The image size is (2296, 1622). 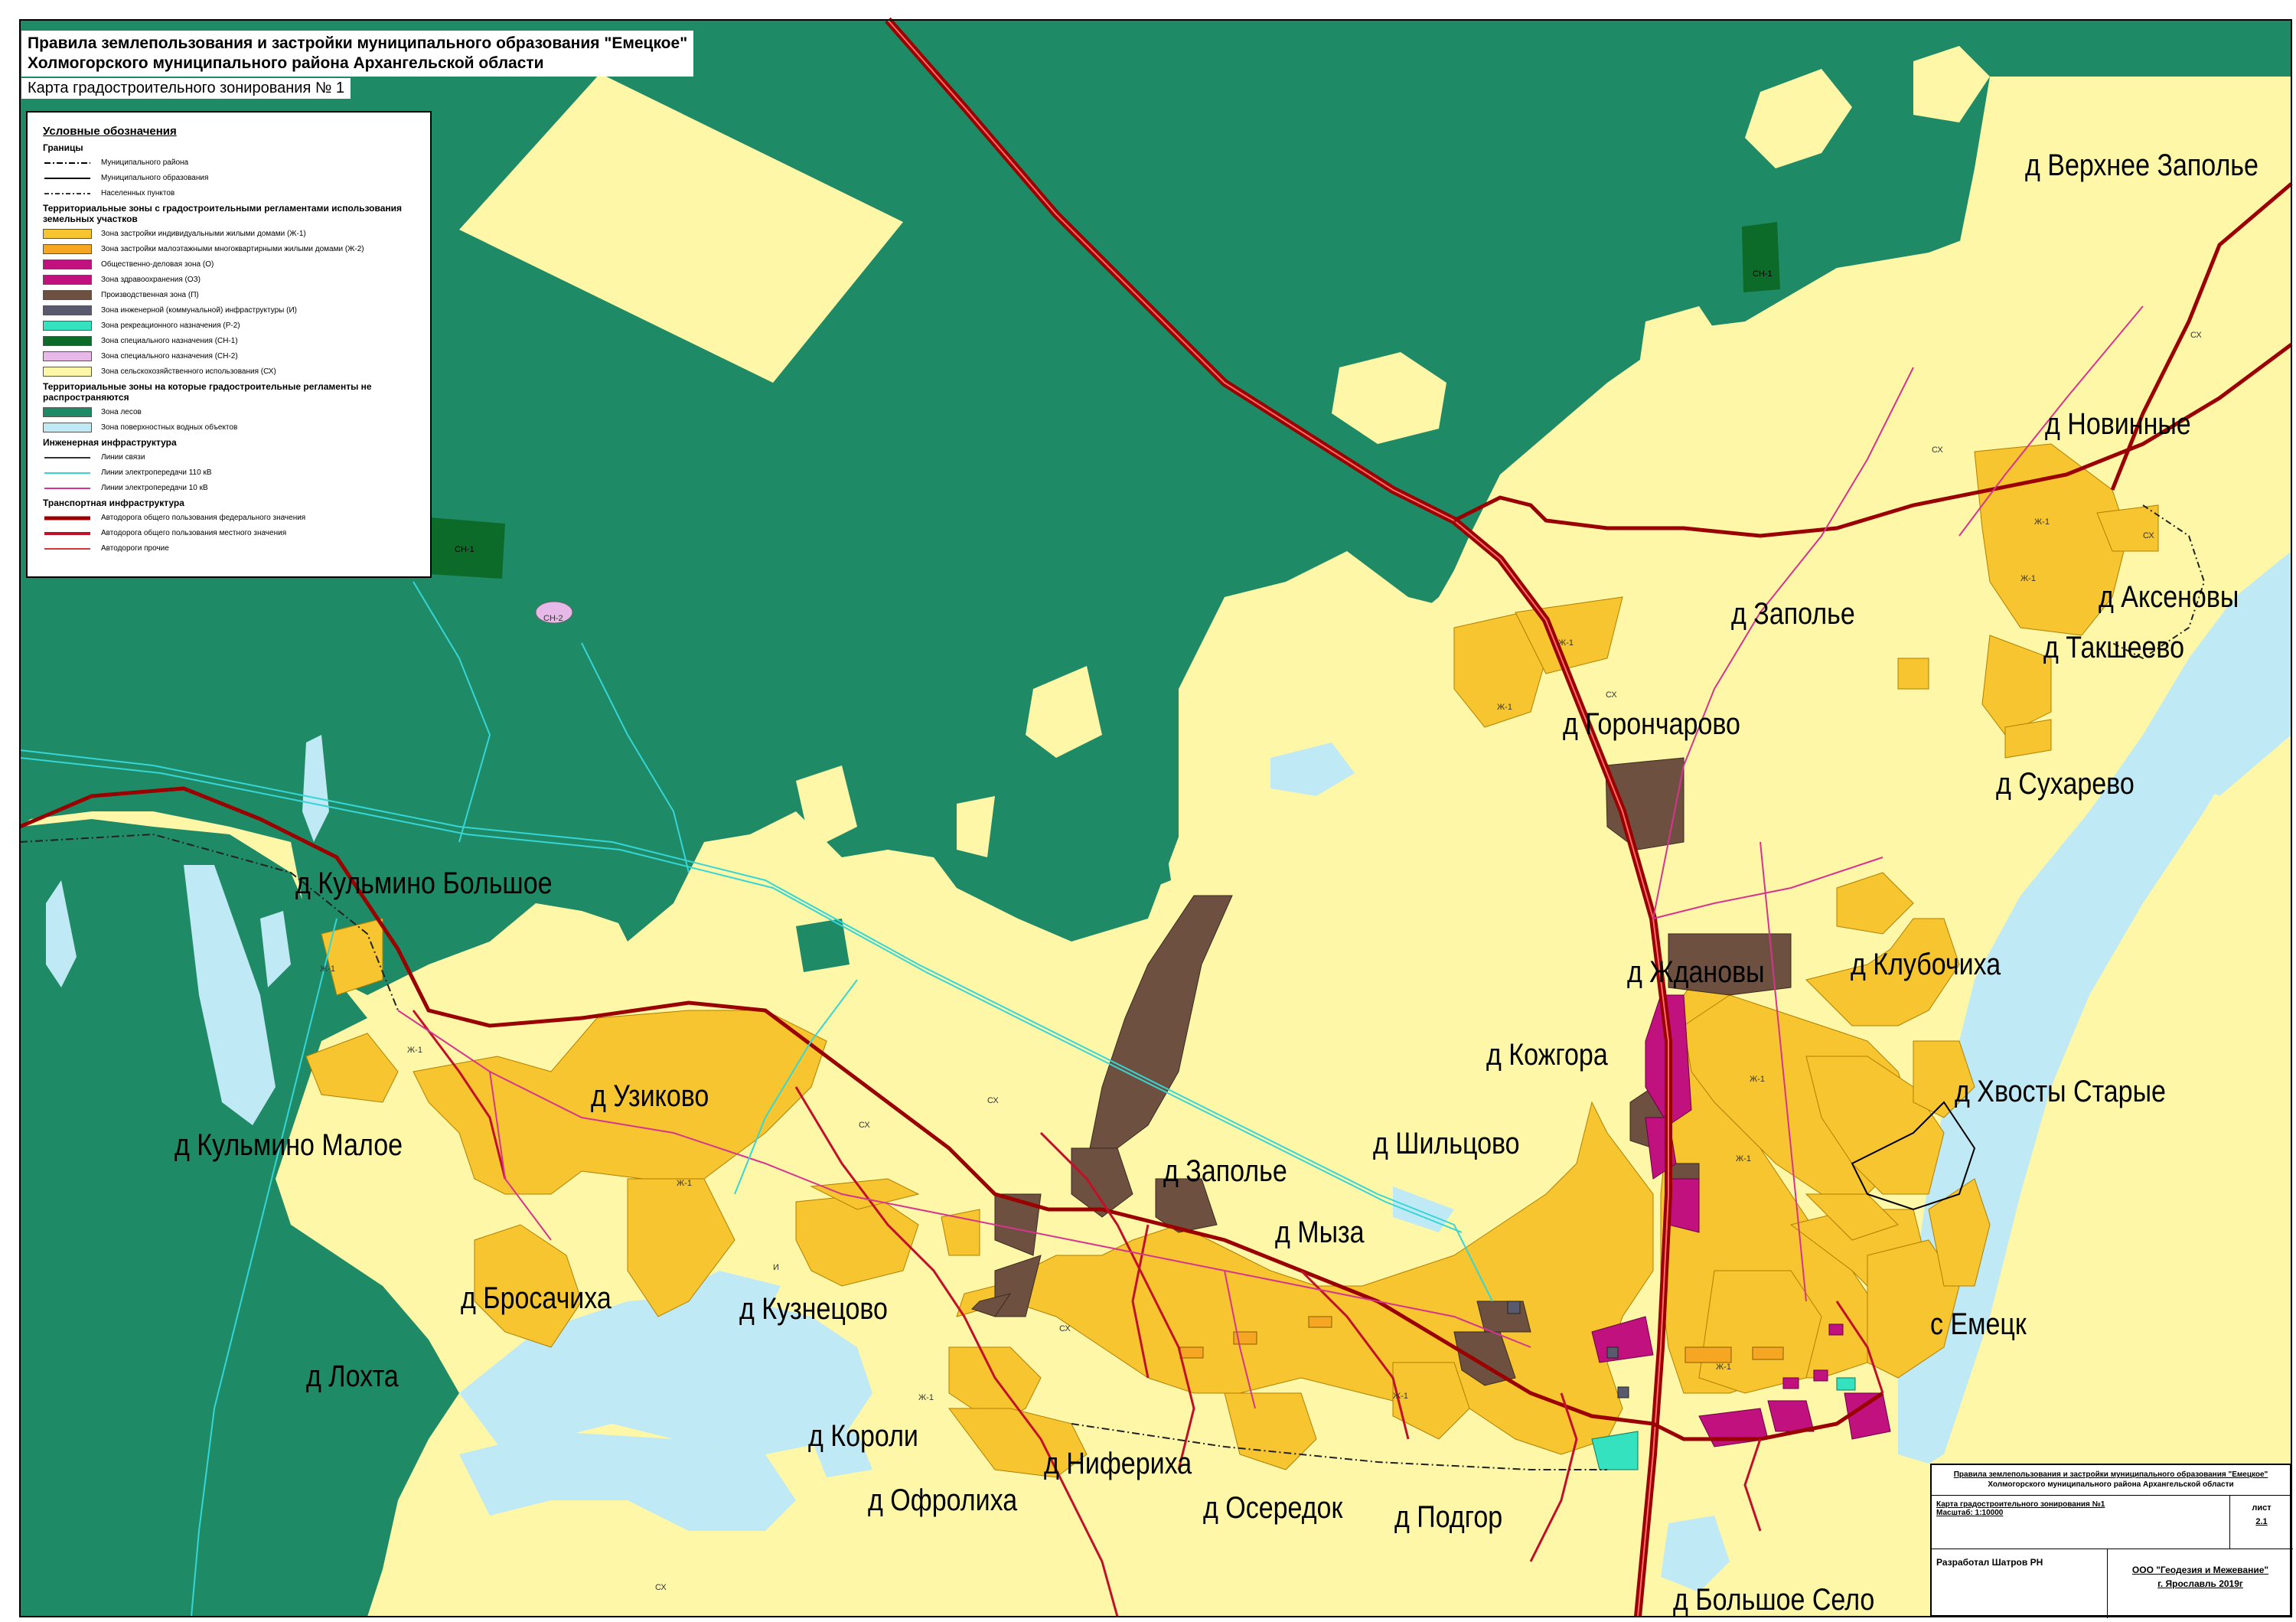 I want to click on title-block-sheet-label: лист, so click(x=2262, y=1508).